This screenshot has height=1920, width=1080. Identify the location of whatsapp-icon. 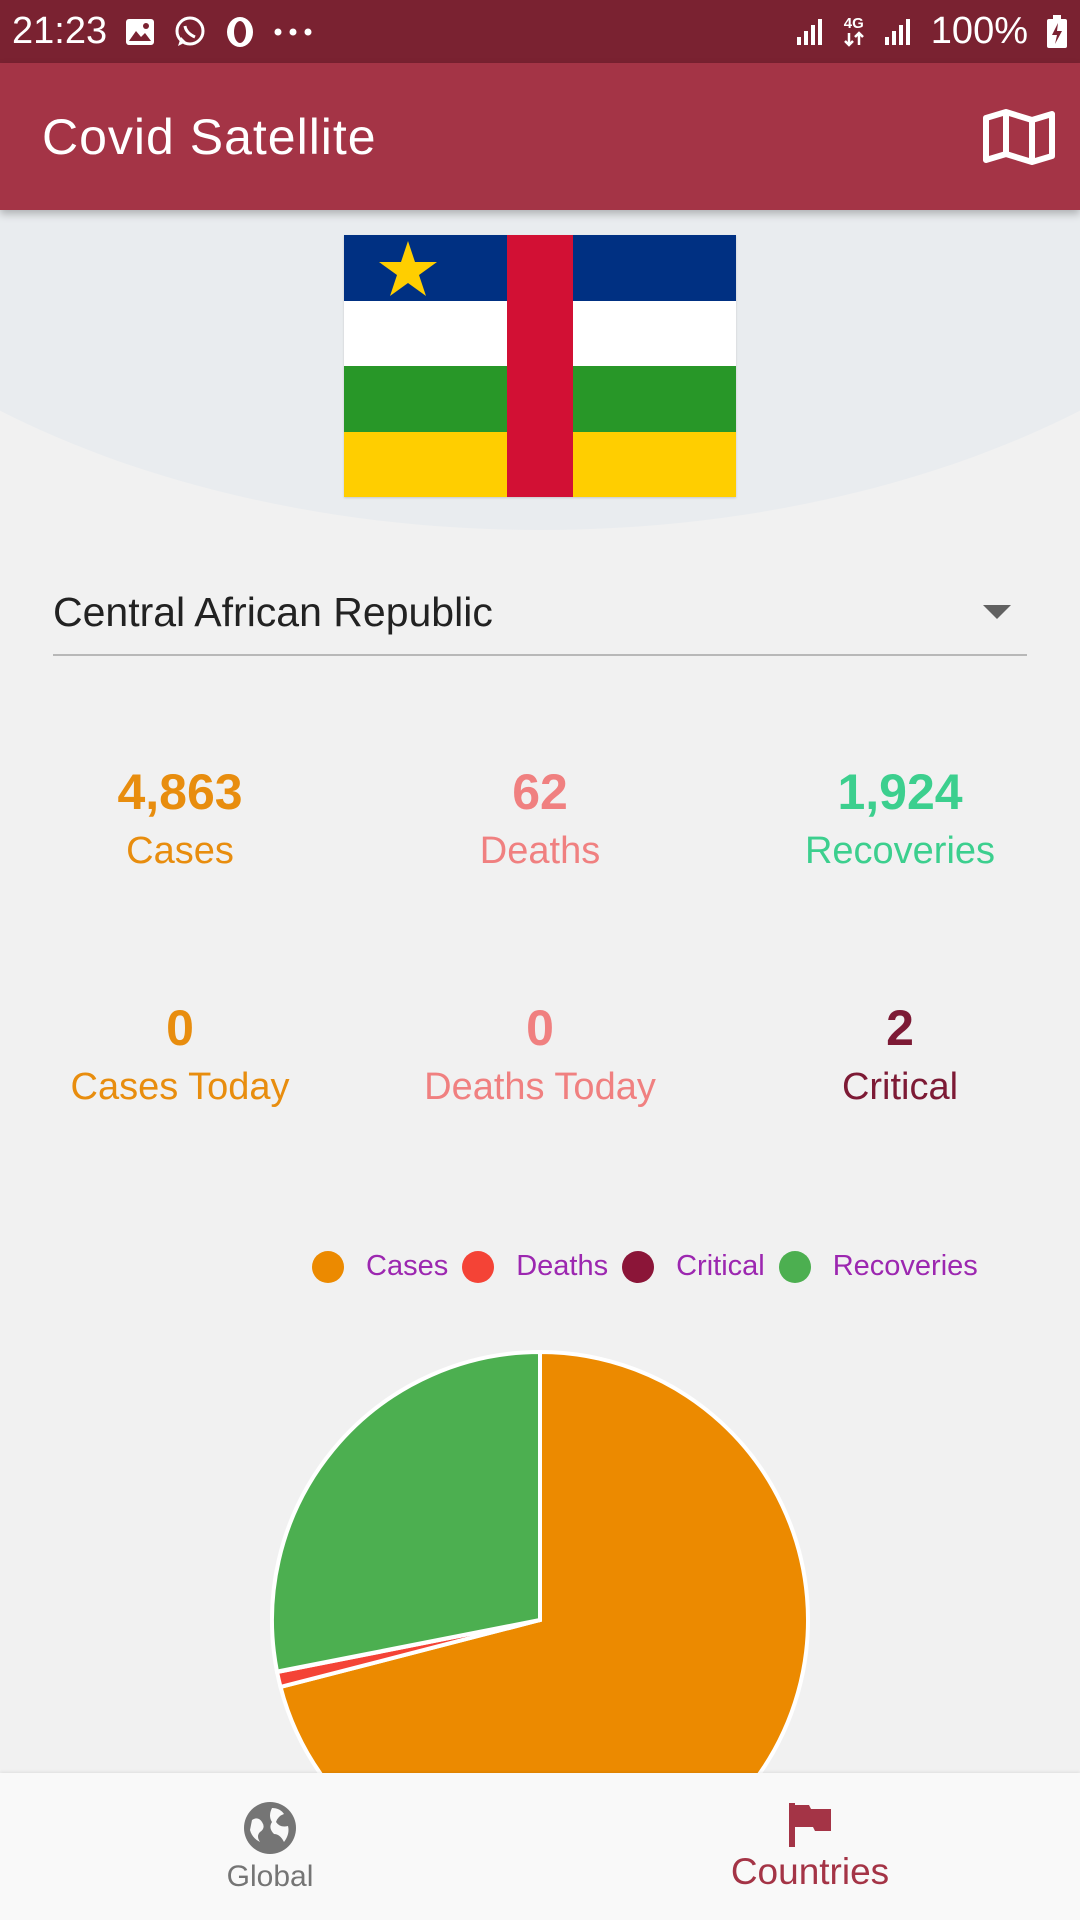
(190, 32).